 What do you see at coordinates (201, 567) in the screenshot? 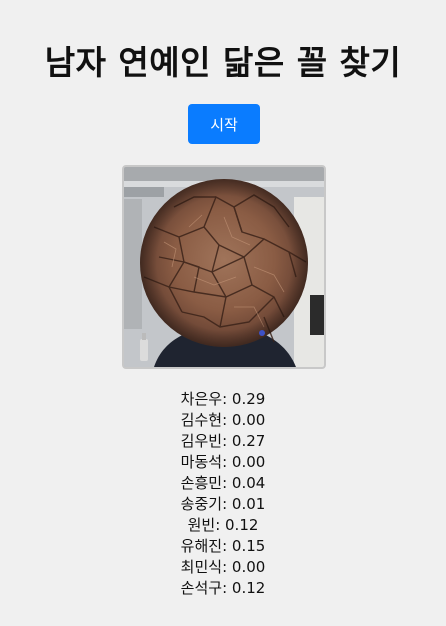
I see `celebrity-name: 최민식` at bounding box center [201, 567].